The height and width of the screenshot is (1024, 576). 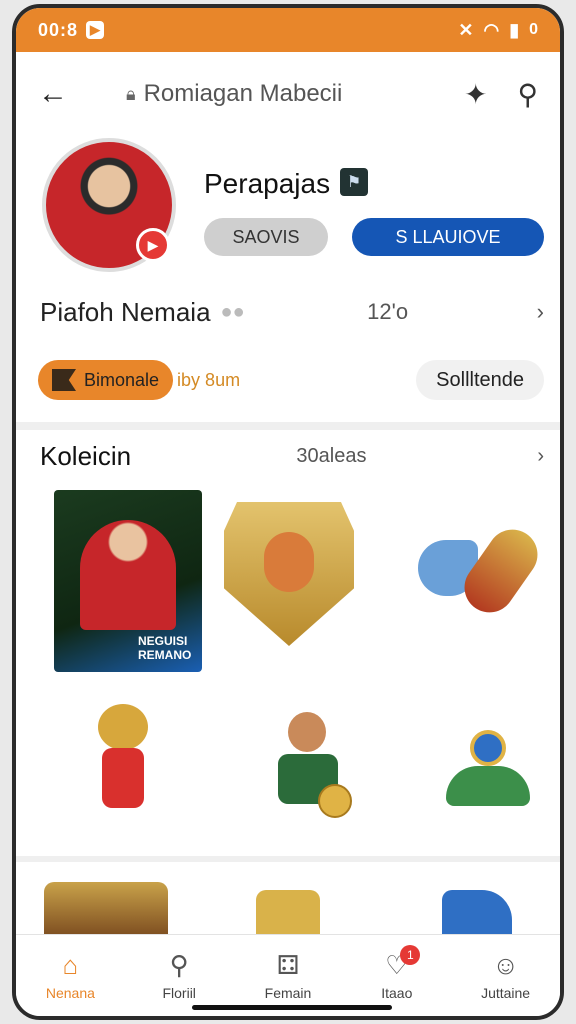 I want to click on profile-icon: ☺, so click(x=505, y=965).